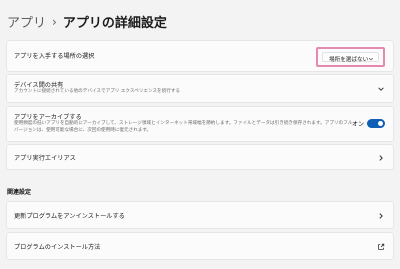  Describe the element at coordinates (69, 216) in the screenshot. I see `uninstall-updates-title: 更新プログラムをアンインストールする` at that location.